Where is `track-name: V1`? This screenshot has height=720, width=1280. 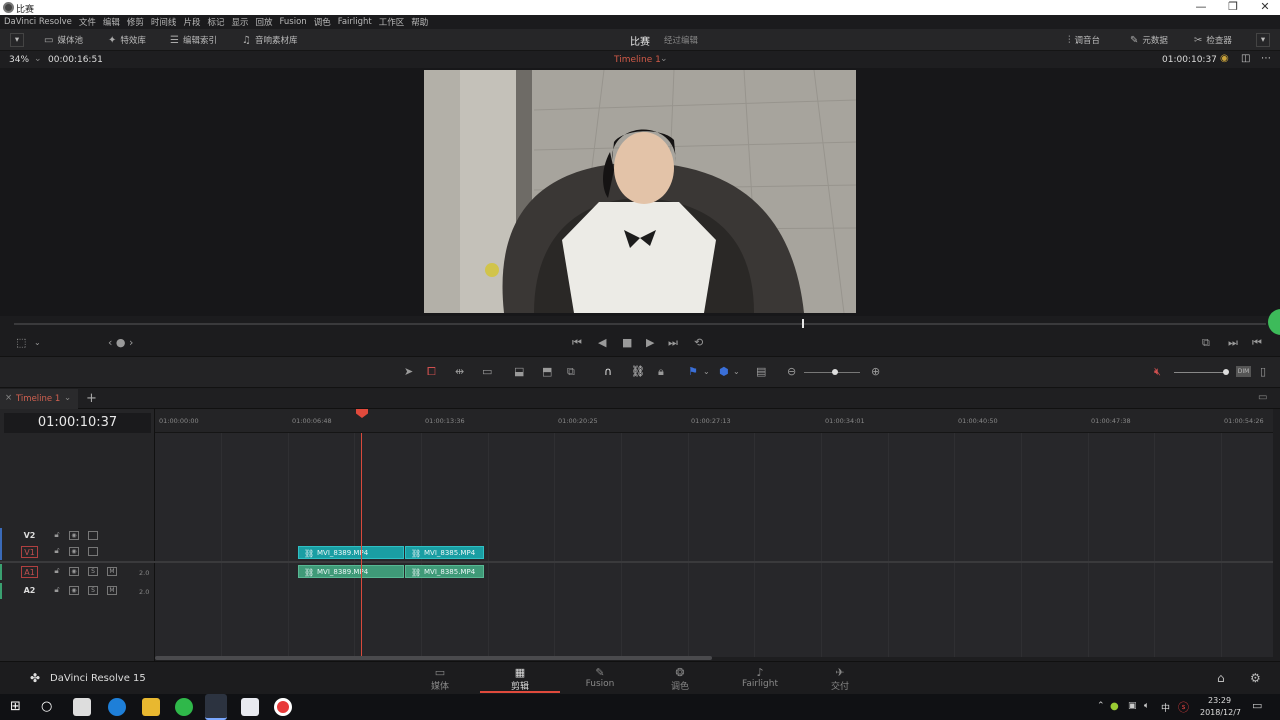
track-name: V1 is located at coordinates (29, 552).